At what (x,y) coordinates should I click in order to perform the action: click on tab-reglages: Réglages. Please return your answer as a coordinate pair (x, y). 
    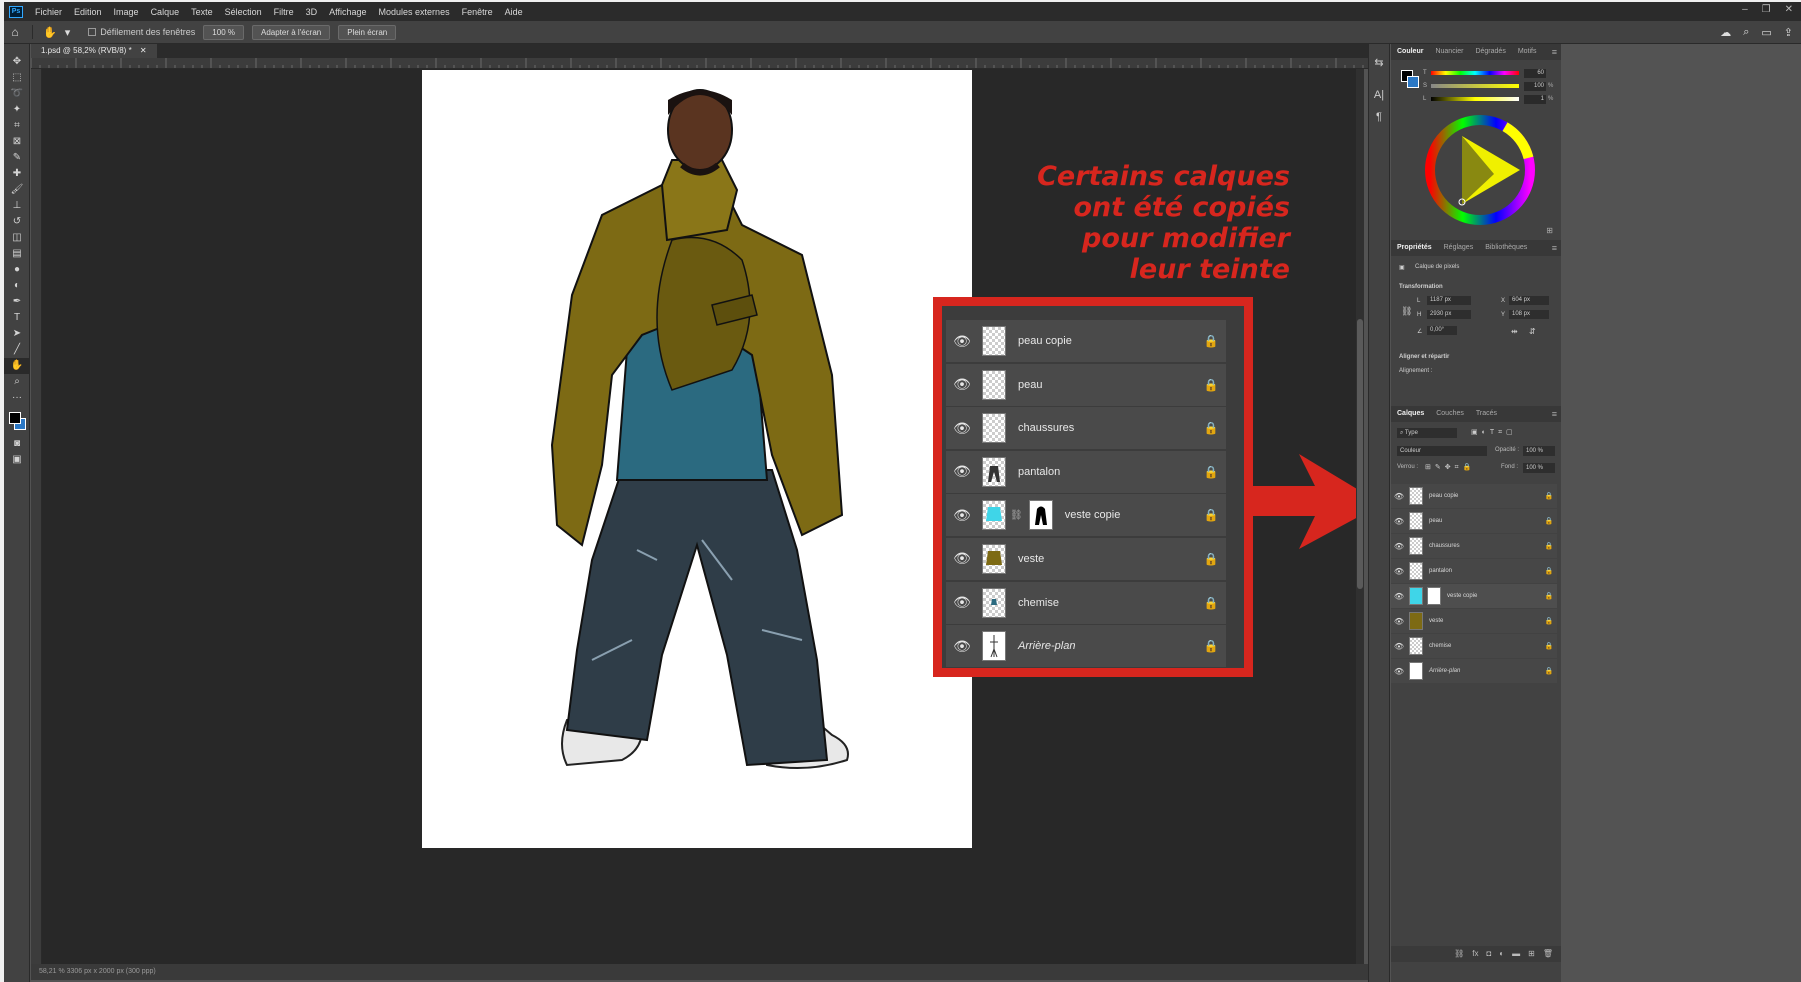
    Looking at the image, I should click on (1459, 248).